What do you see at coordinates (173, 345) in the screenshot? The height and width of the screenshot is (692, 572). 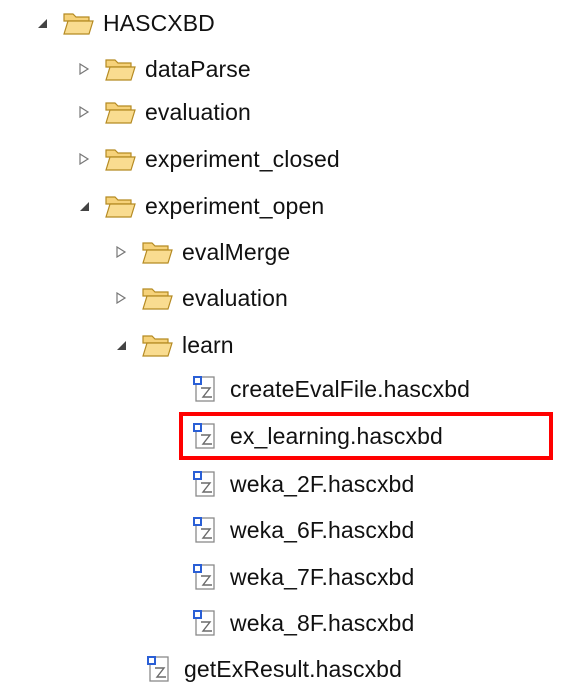 I see `tree-node-folder: learn` at bounding box center [173, 345].